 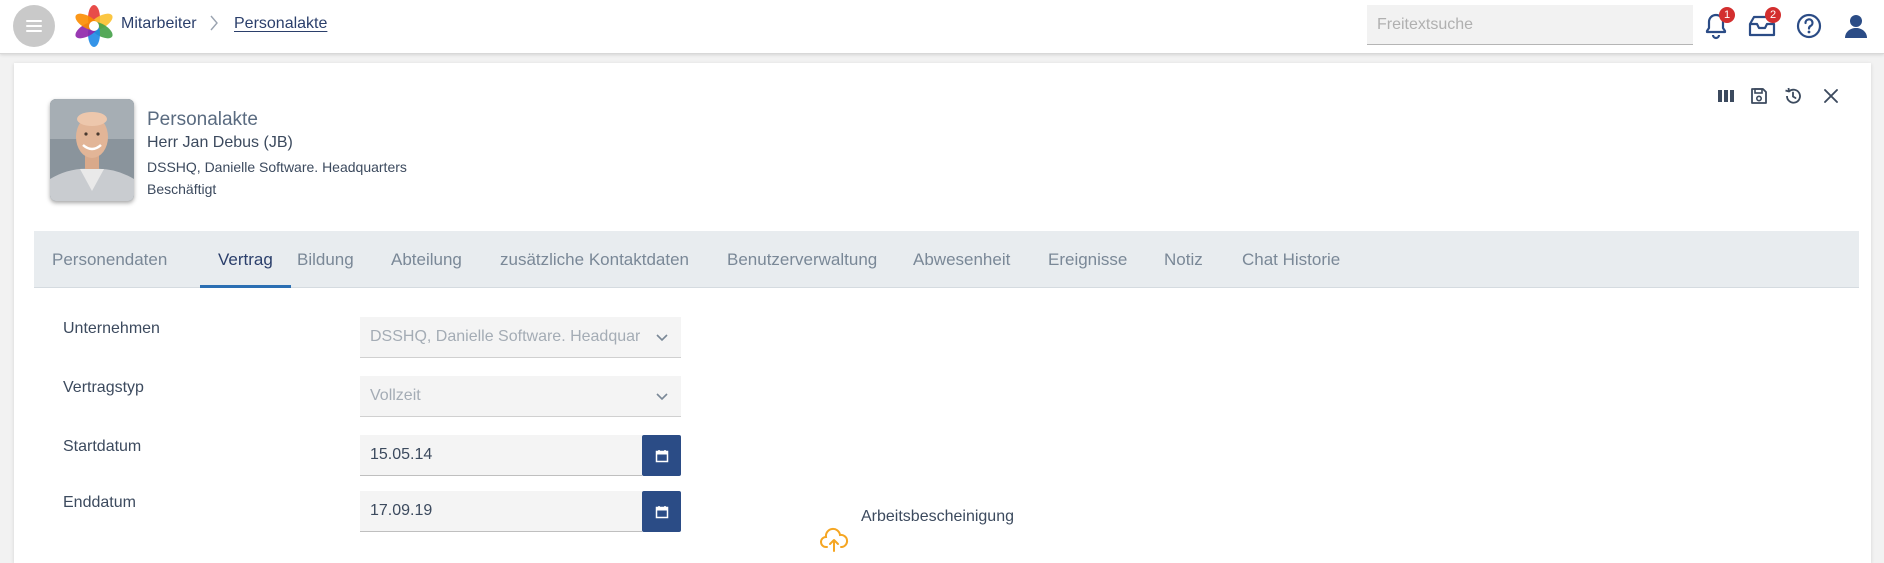 I want to click on messages-button: 2, so click(x=1763, y=24).